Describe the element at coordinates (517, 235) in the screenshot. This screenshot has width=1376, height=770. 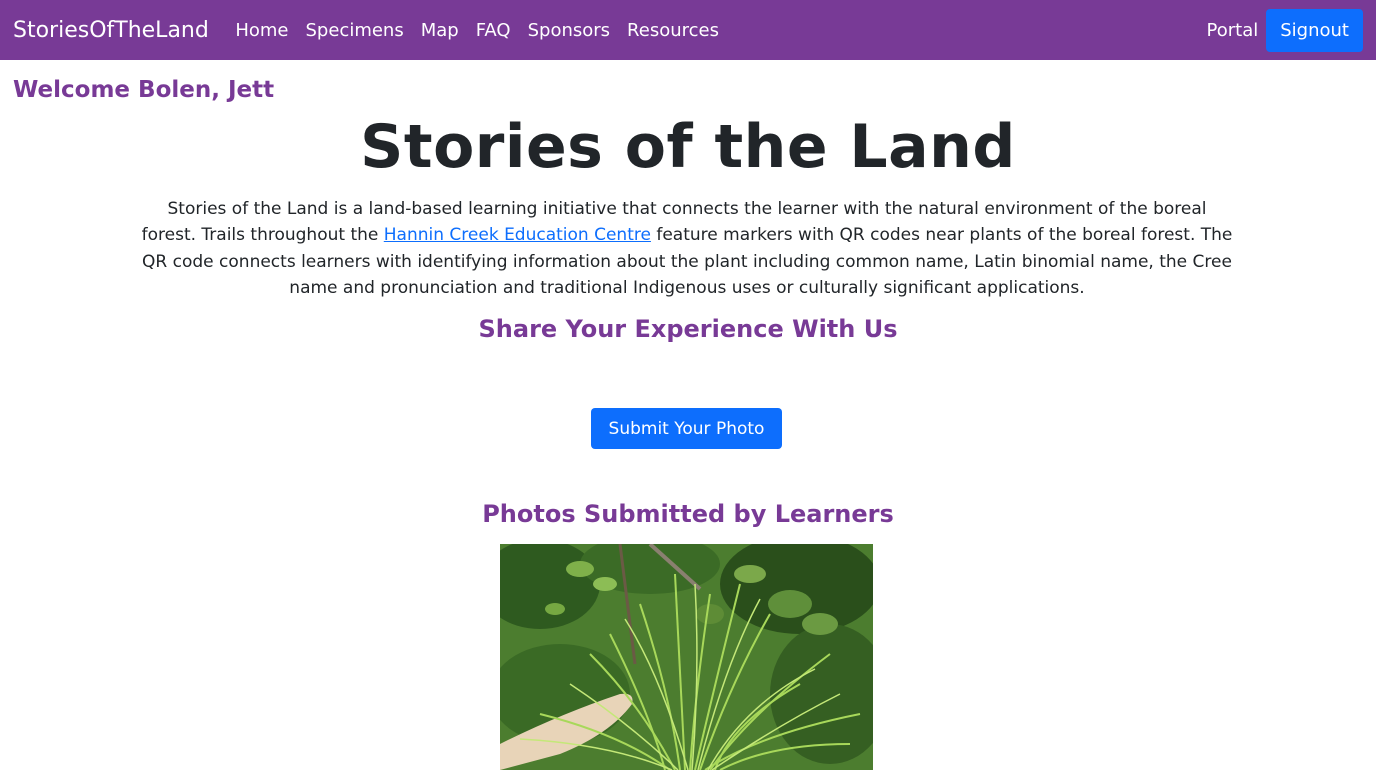
I see `hannin-creek-link: Hannin Creek Education Centre` at that location.